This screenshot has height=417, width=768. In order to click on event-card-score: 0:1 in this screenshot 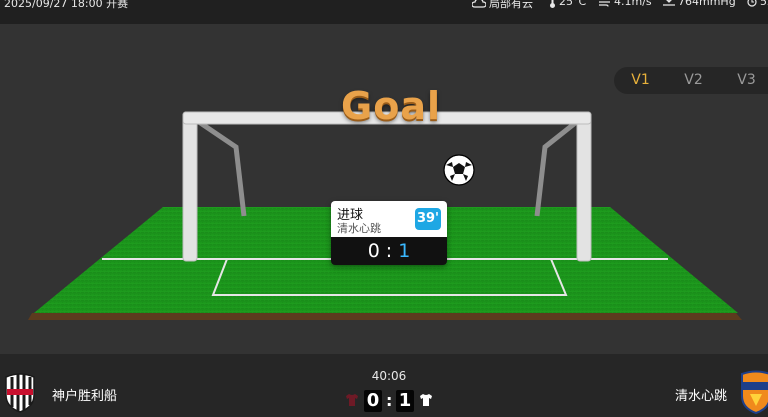, I will do `click(389, 251)`.